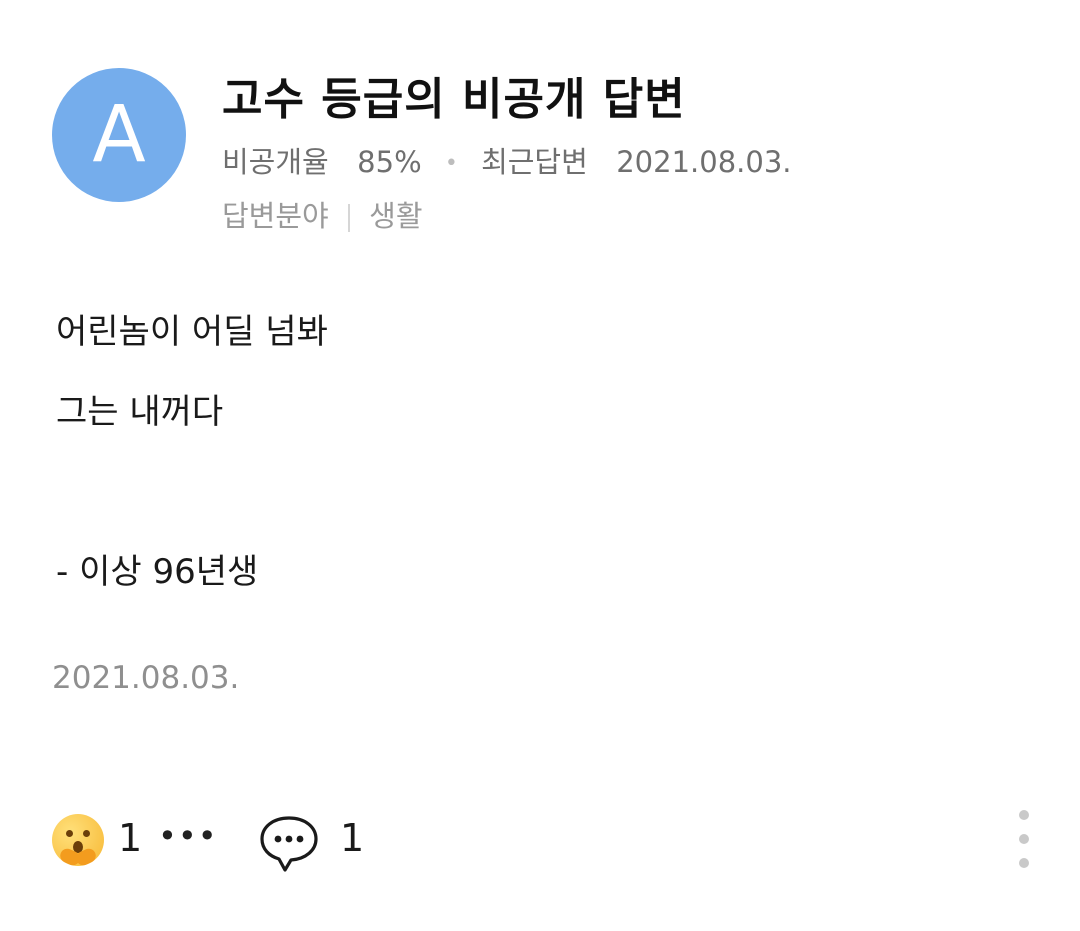 The width and height of the screenshot is (1080, 931). I want to click on vertical-ellipsis-icon, so click(1024, 840).